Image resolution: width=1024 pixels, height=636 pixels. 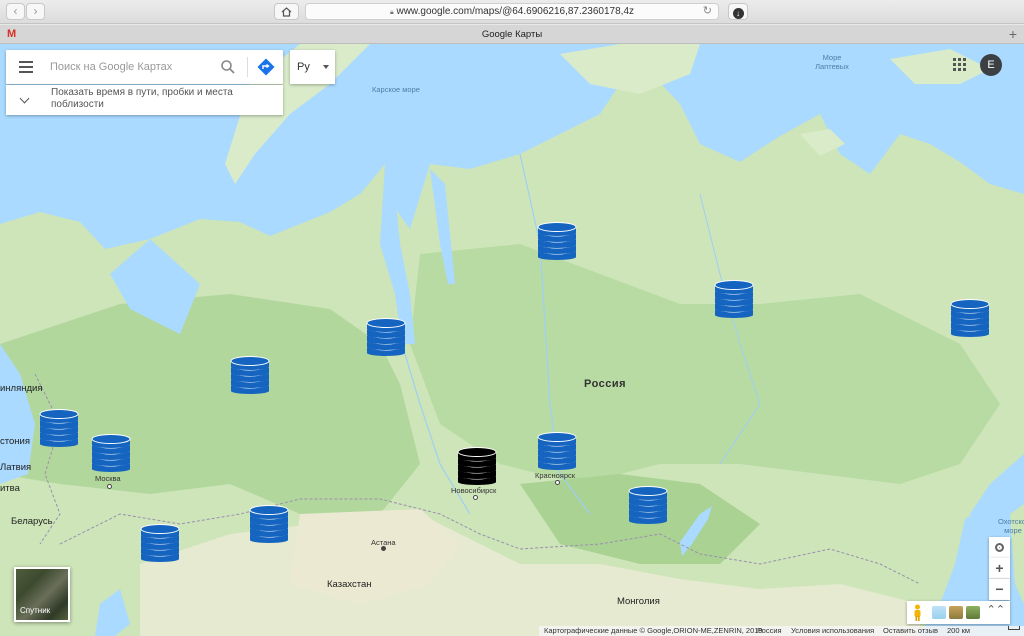 I want to click on divider, so click(x=247, y=67).